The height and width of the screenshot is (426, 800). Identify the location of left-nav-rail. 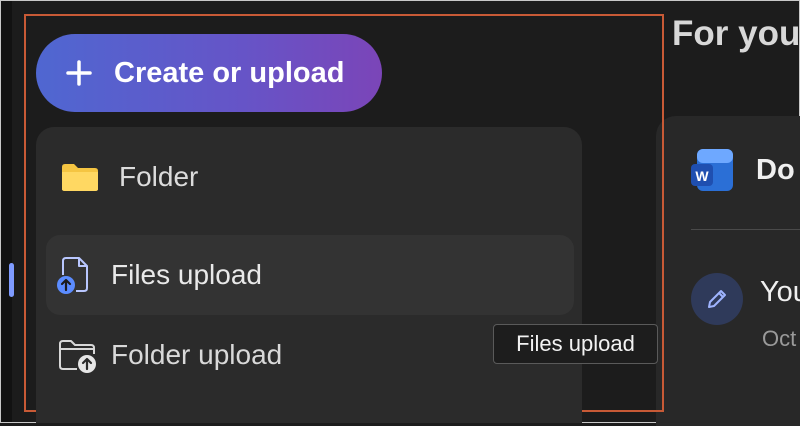
(6, 211).